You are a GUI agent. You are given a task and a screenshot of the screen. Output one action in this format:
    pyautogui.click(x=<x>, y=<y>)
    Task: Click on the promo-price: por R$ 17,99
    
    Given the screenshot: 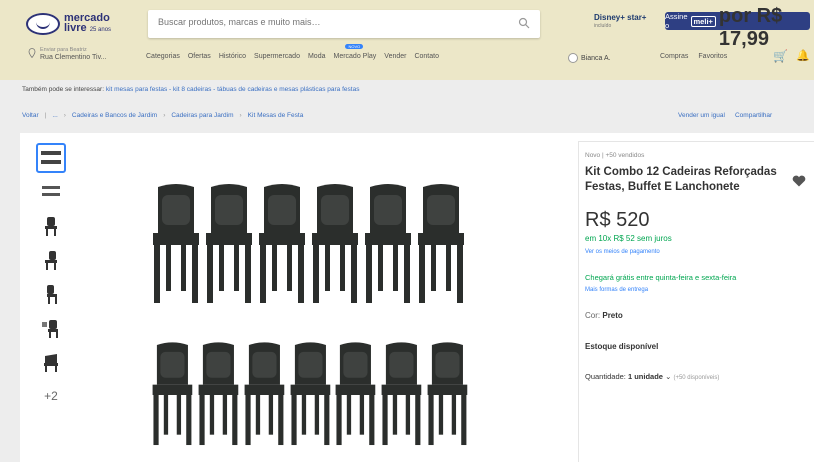 What is the action you would take?
    pyautogui.click(x=750, y=27)
    